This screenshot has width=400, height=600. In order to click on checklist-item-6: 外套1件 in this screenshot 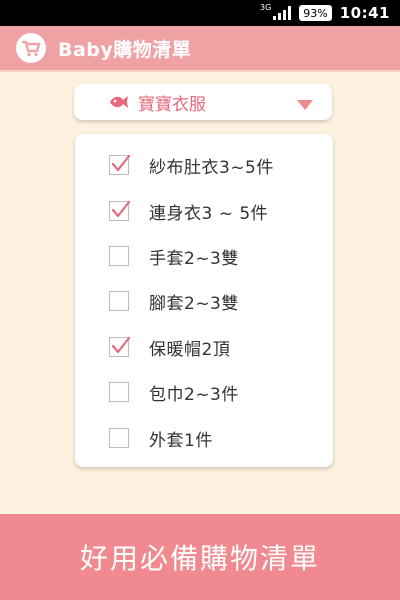, I will do `click(161, 438)`.